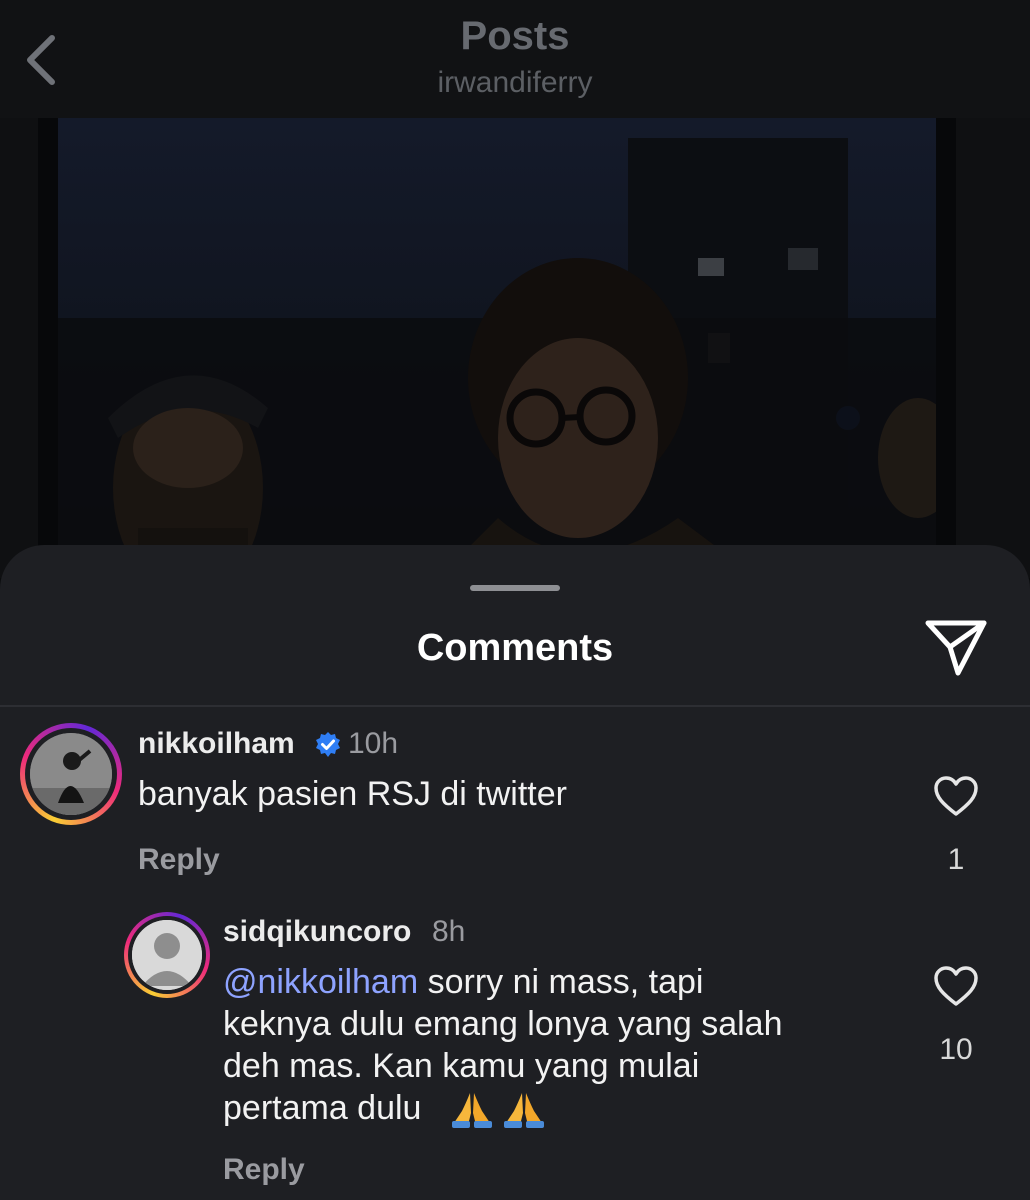 Image resolution: width=1030 pixels, height=1200 pixels. I want to click on default-avatar-icon, so click(167, 955).